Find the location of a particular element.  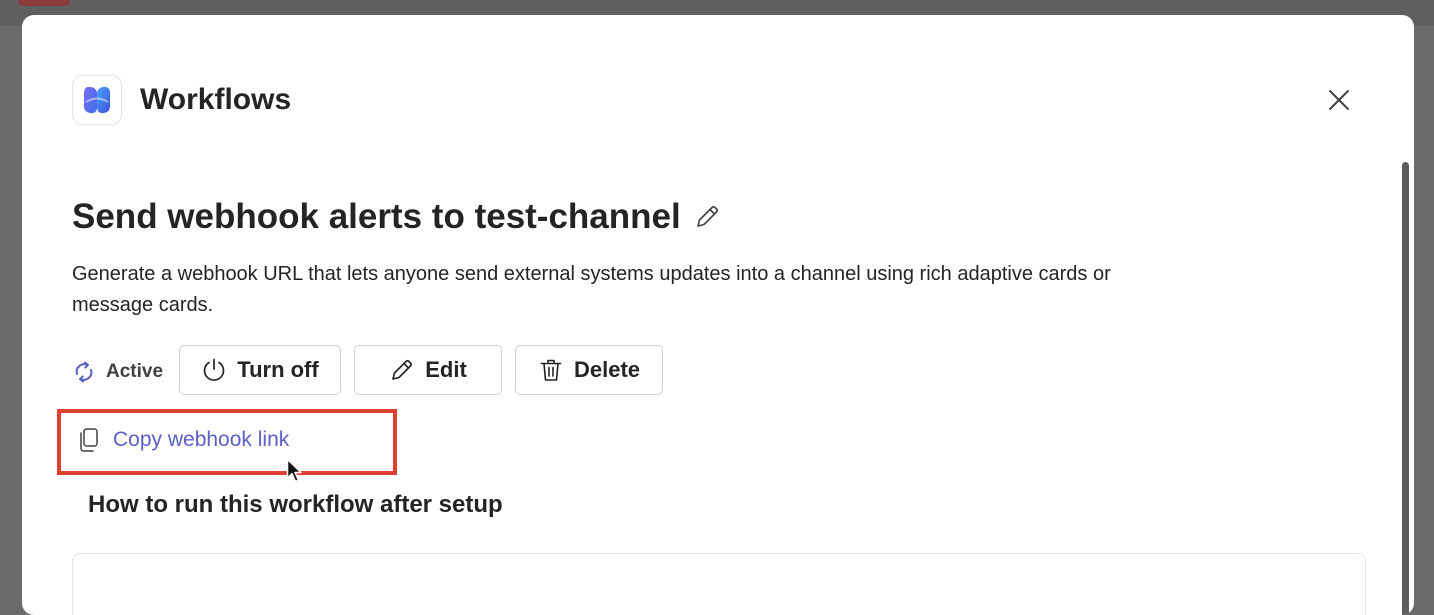

instructions-card is located at coordinates (719, 584).